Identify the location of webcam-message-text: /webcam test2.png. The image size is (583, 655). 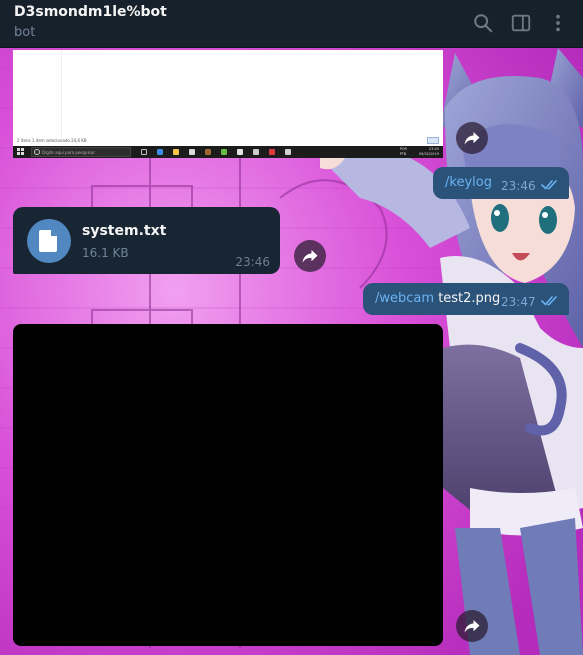
(437, 298).